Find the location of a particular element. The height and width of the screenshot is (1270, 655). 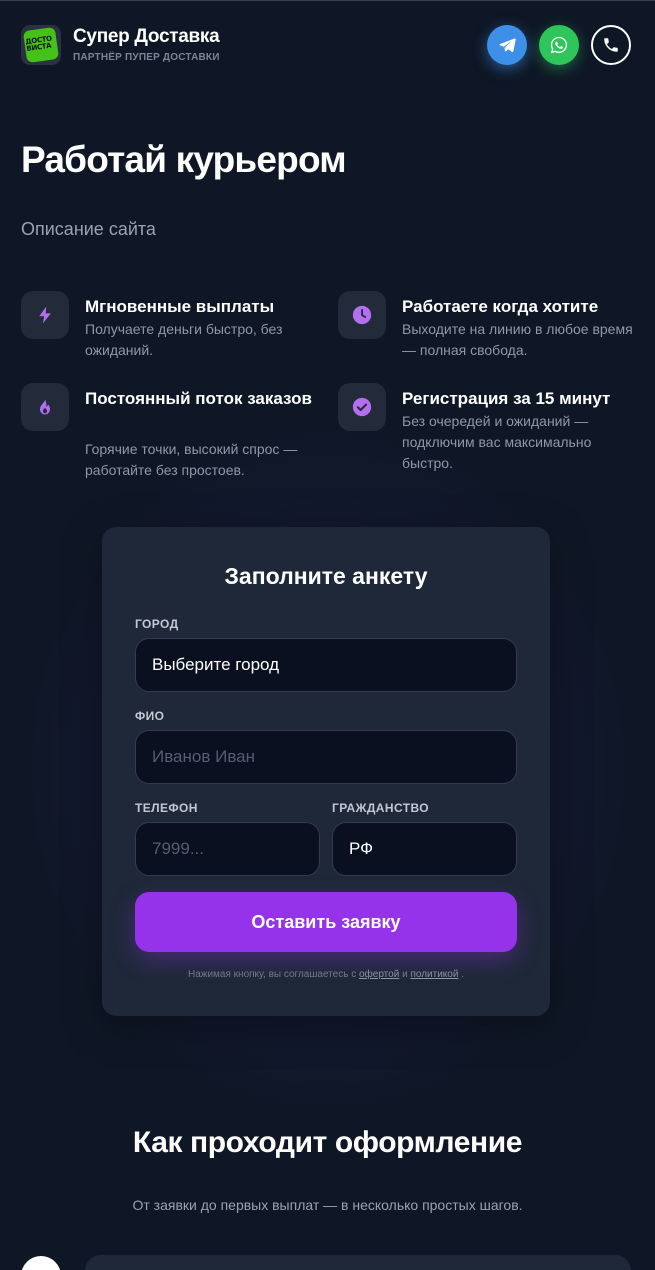

feature-title: Работаете когда хотите is located at coordinates (500, 306).